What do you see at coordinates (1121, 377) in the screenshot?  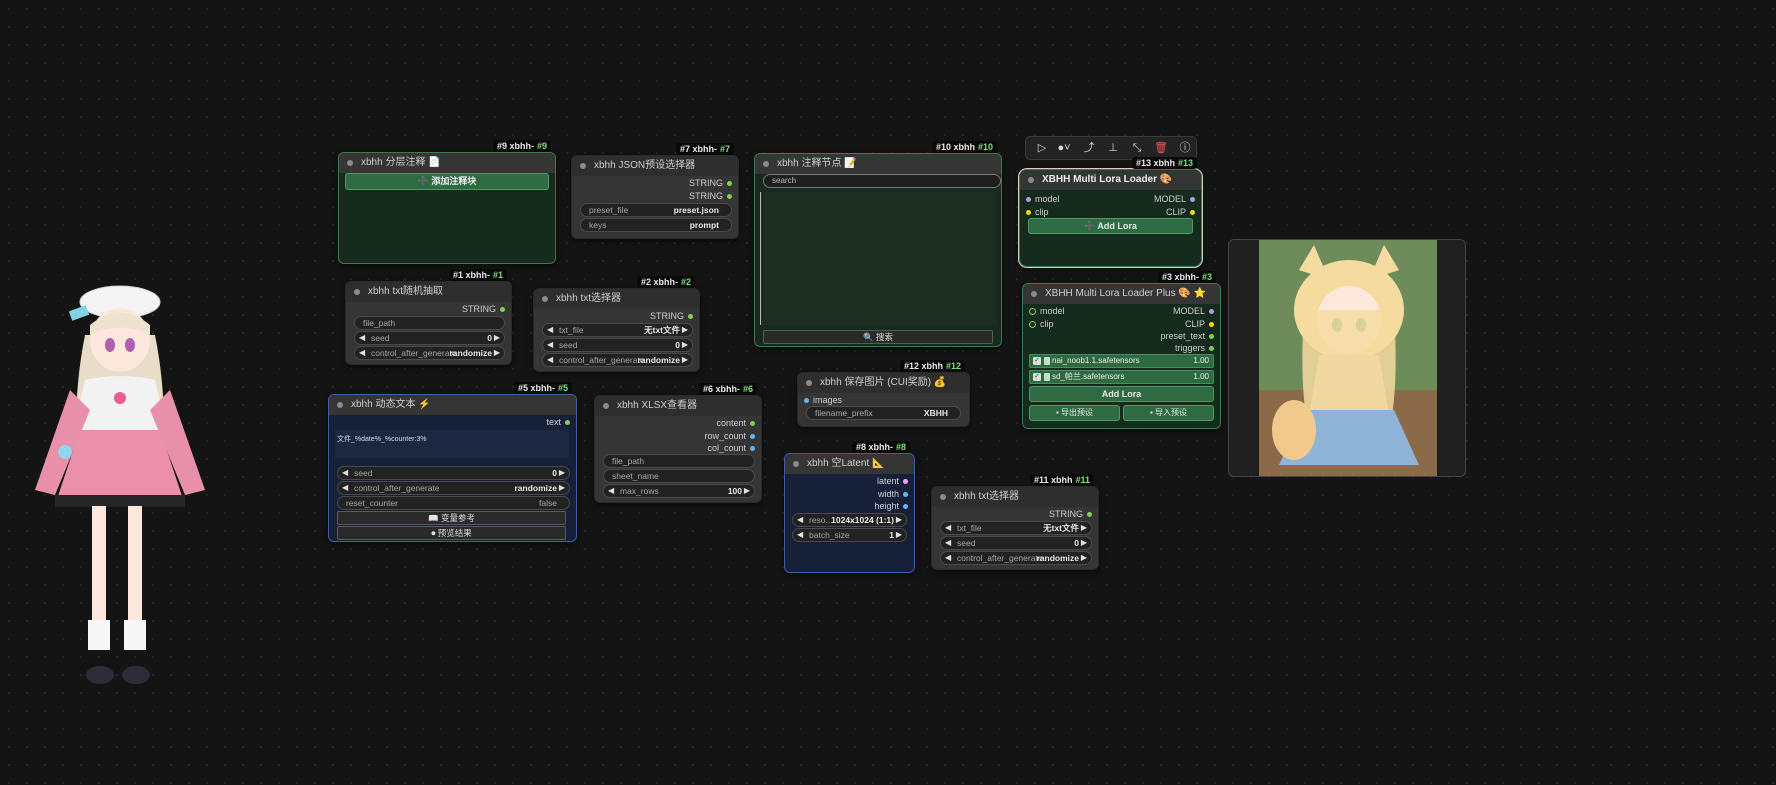 I see `lora-row: ✓ sd_帕兰.safetensors 1.00` at bounding box center [1121, 377].